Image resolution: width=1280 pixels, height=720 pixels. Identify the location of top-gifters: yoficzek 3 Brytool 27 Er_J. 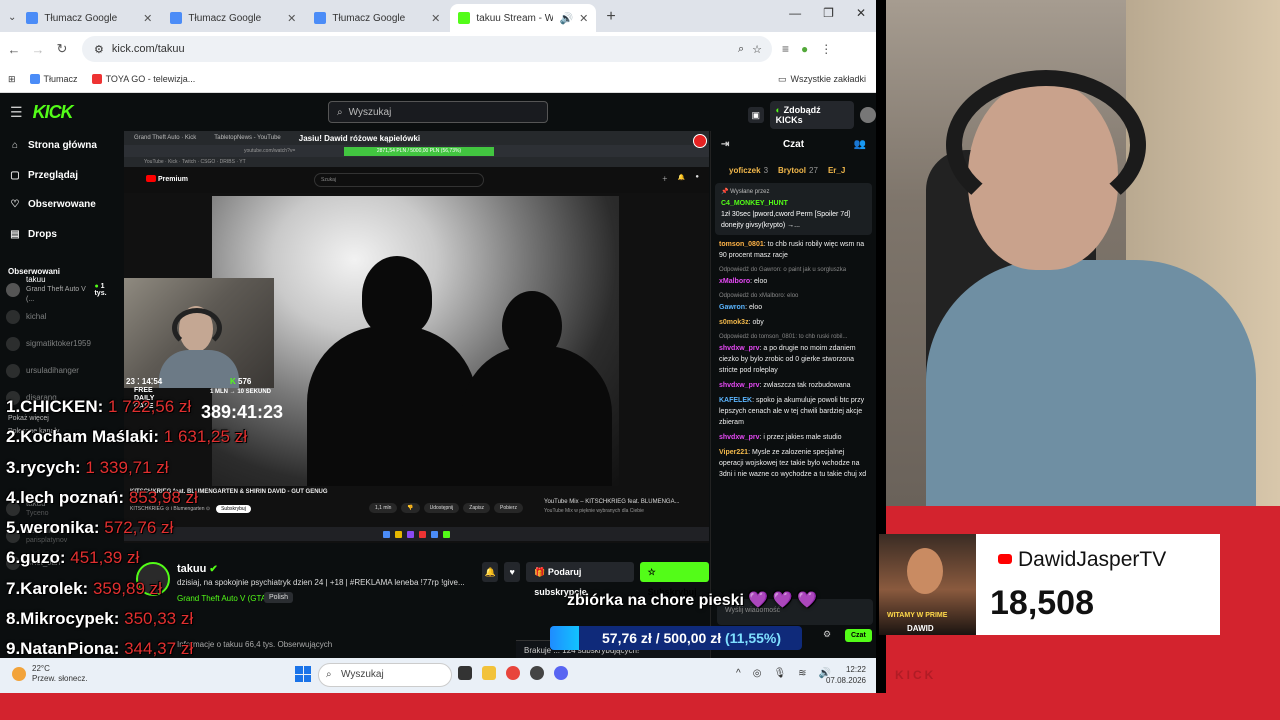
(793, 170).